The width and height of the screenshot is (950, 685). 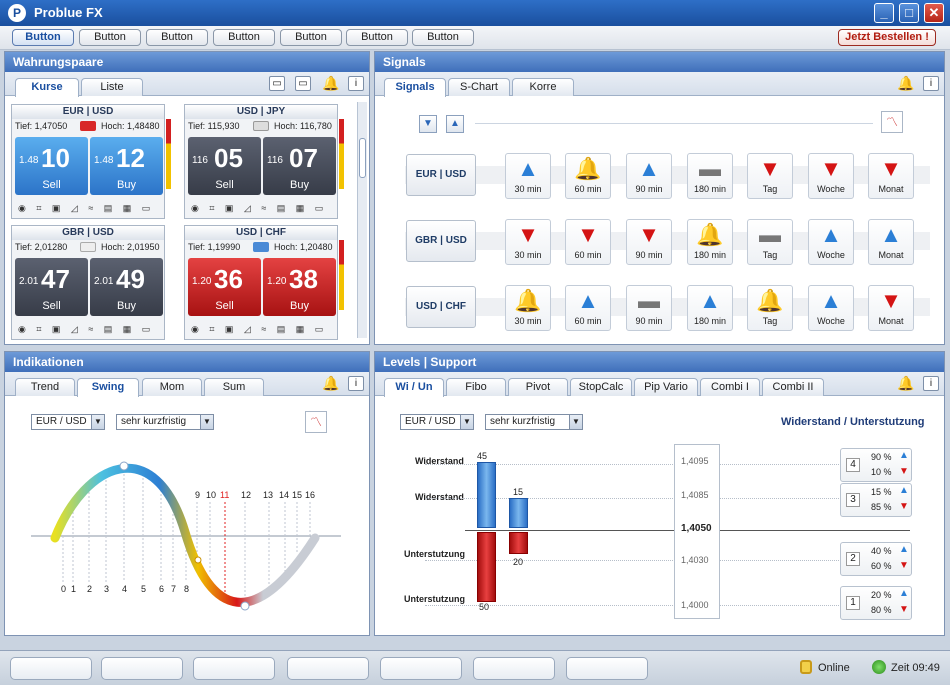 I want to click on toolbar-button-3: Button, so click(x=177, y=37).